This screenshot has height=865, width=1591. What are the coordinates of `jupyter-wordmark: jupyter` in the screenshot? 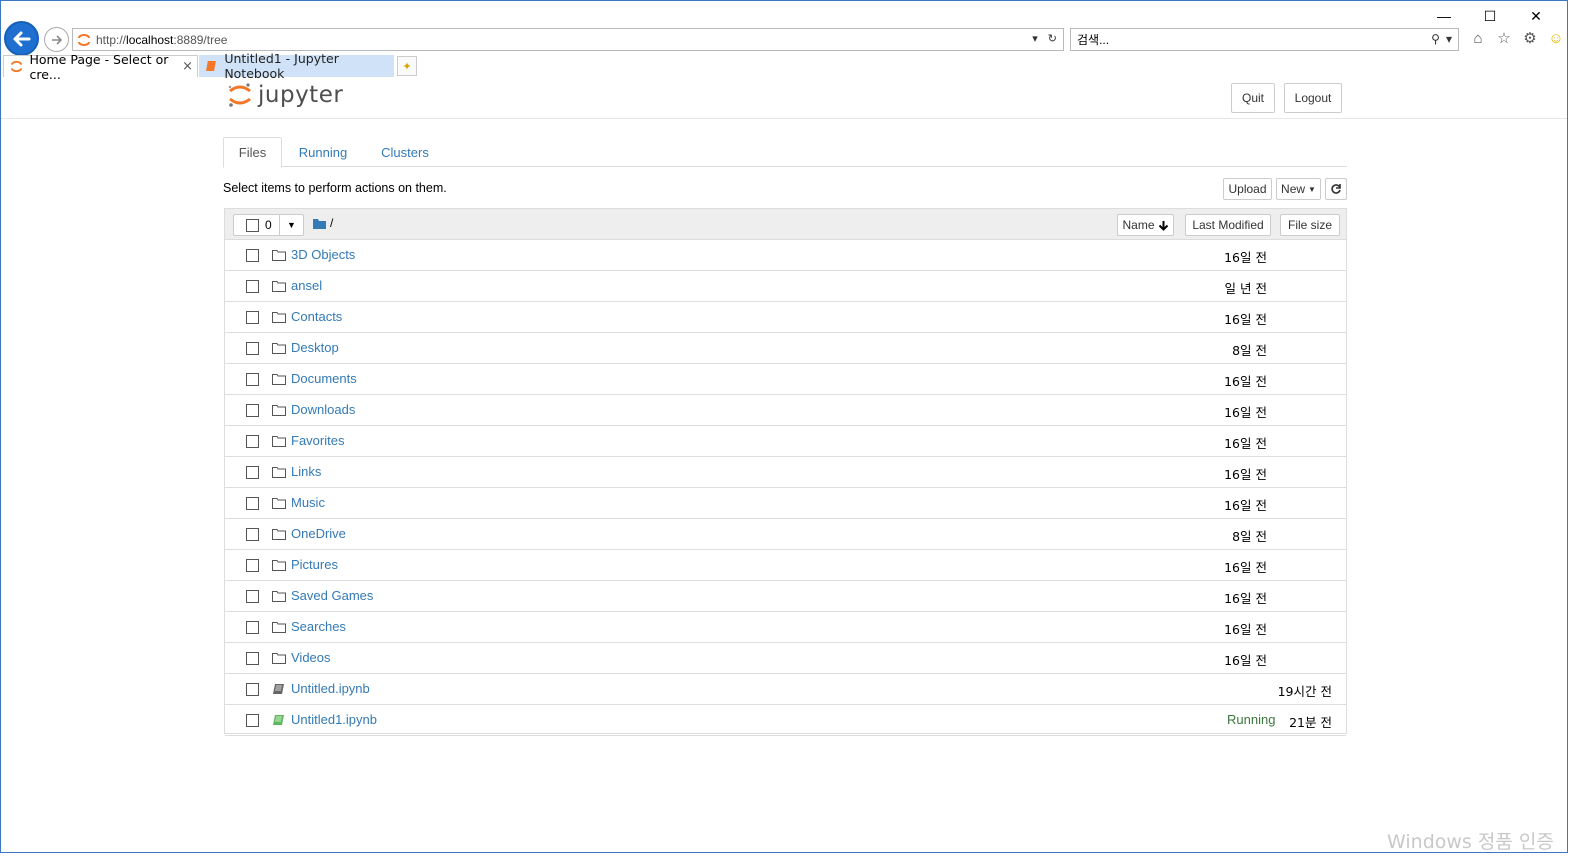 It's located at (301, 95).